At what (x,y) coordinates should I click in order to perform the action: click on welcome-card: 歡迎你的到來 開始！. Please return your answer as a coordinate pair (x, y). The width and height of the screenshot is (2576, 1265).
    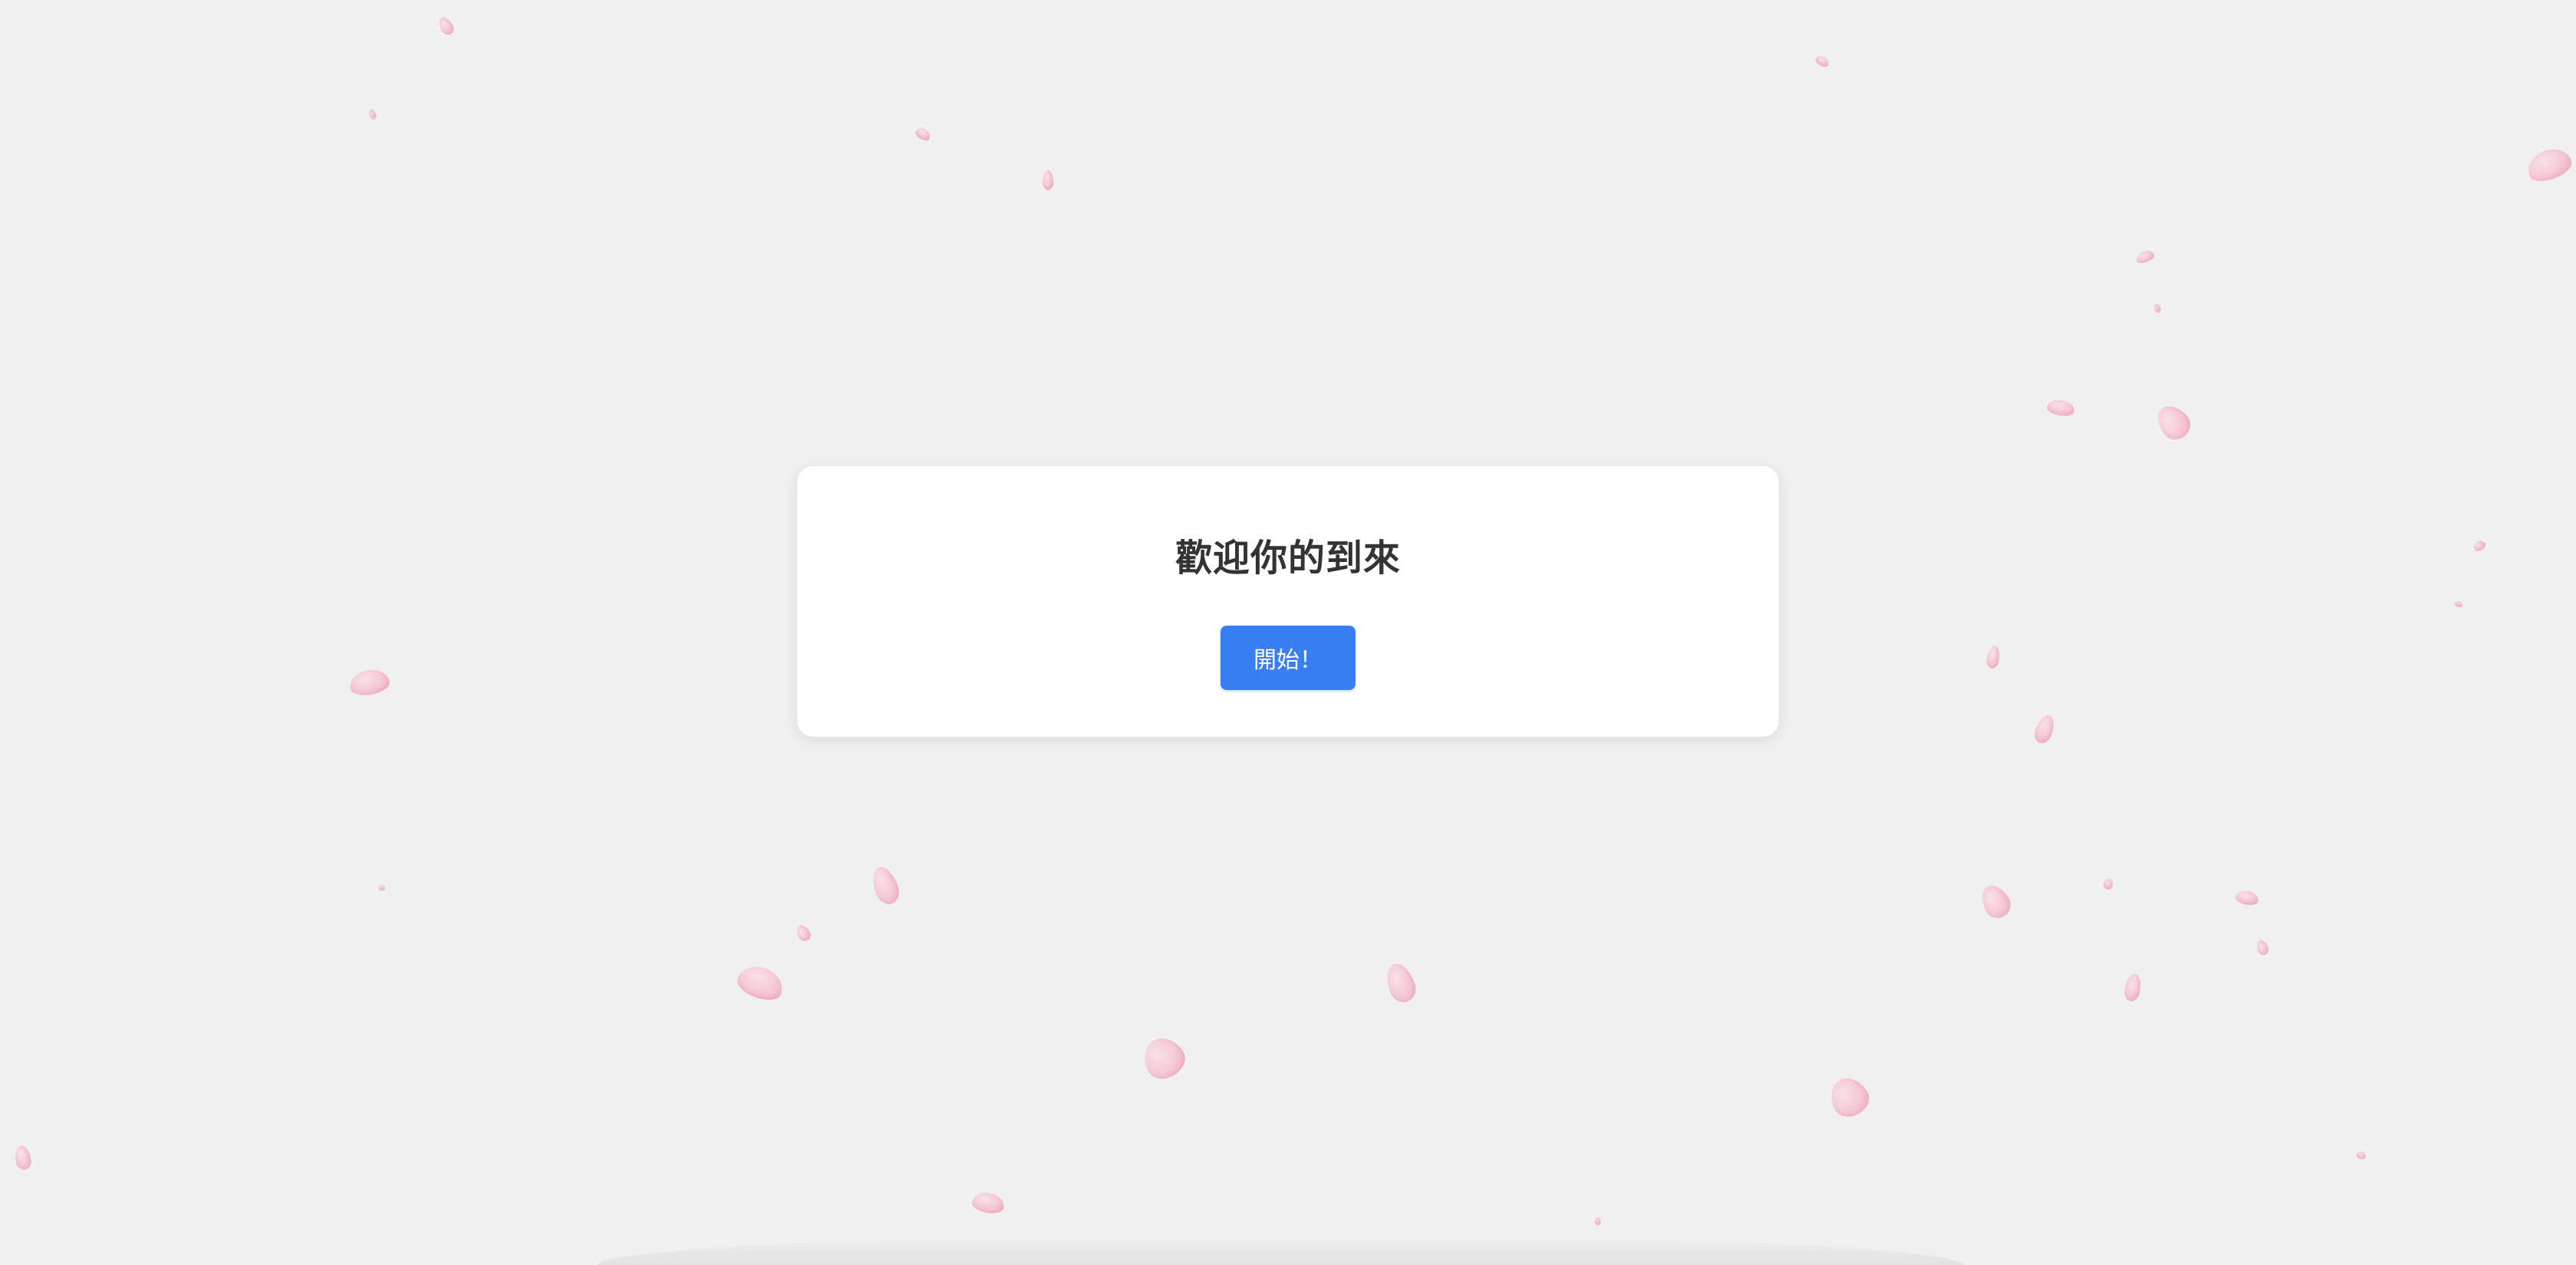
    Looking at the image, I should click on (1288, 602).